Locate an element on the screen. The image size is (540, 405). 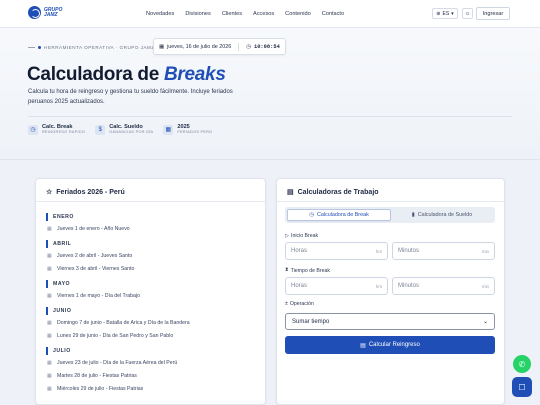
duration-minutes-input: Minutos min is located at coordinates (443, 286).